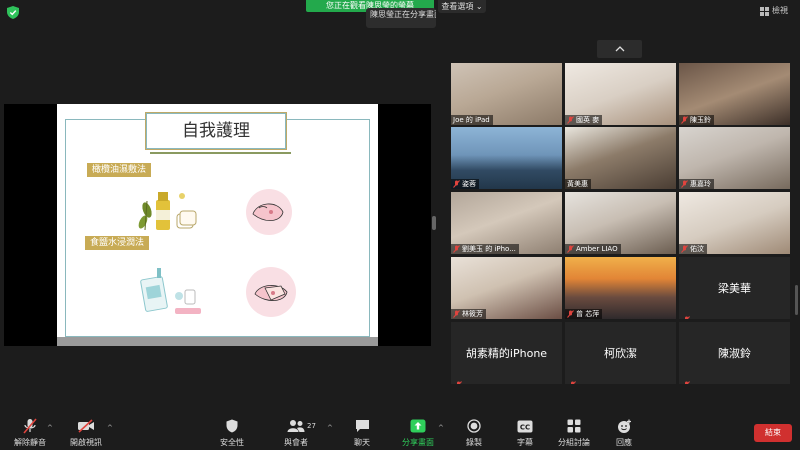  I want to click on participant-tile: 柯欣潔, so click(620, 353).